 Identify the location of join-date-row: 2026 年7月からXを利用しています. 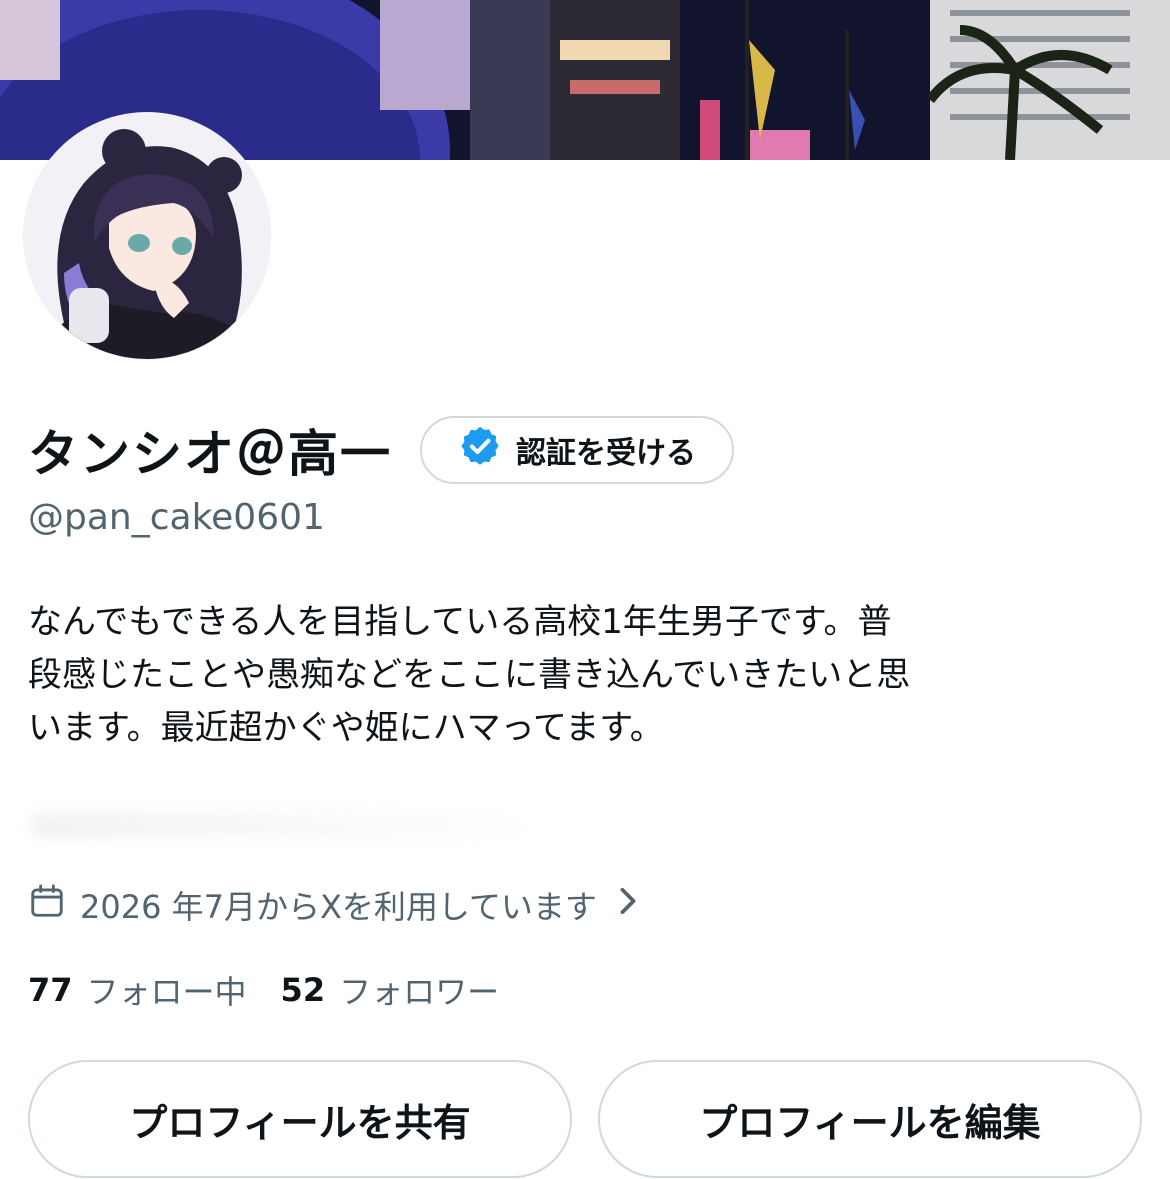
(334, 905).